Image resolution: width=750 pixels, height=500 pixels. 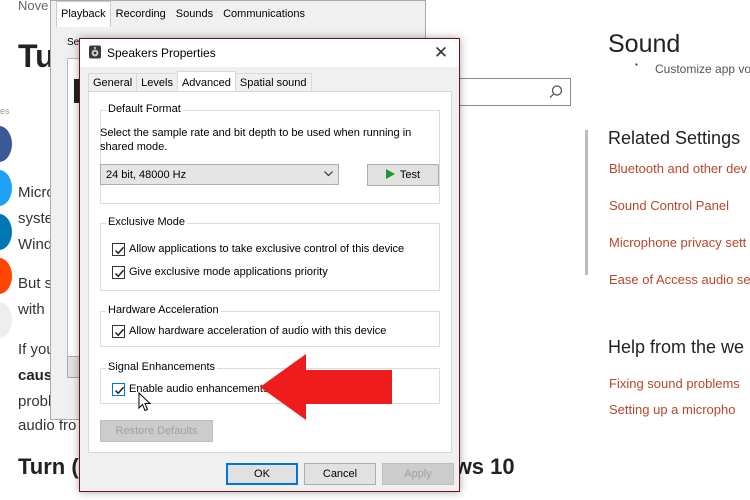 I want to click on ok-button: OK, so click(x=262, y=474).